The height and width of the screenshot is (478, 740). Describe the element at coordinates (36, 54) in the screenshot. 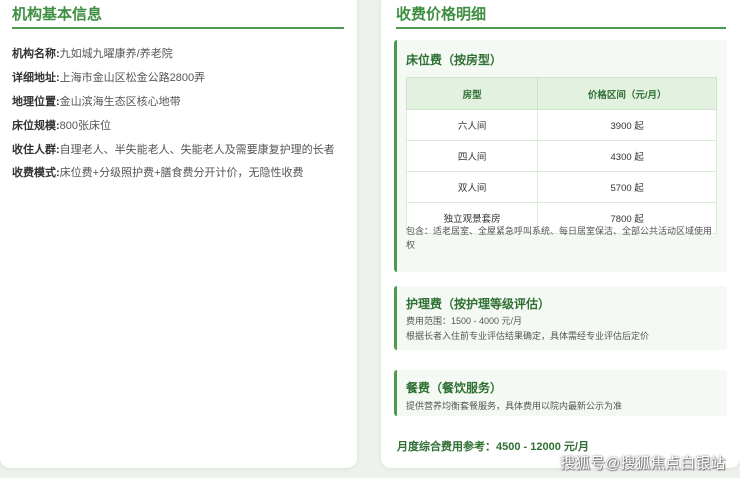

I see `info-label: 机构名称:` at that location.